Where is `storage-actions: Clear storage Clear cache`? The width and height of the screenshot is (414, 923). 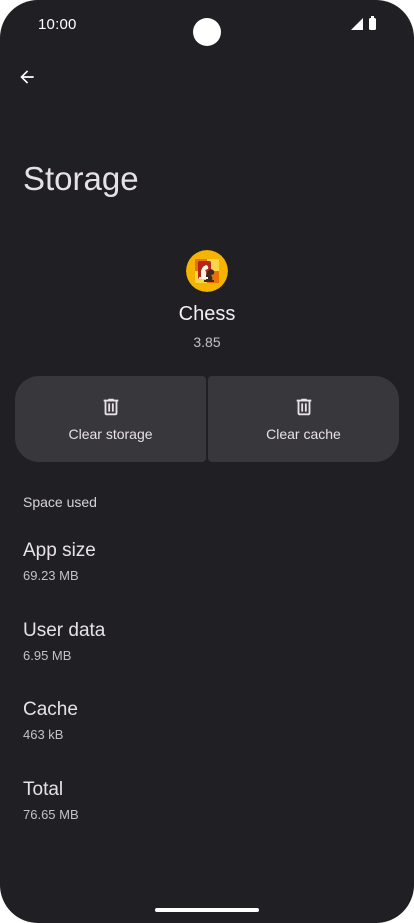 storage-actions: Clear storage Clear cache is located at coordinates (207, 419).